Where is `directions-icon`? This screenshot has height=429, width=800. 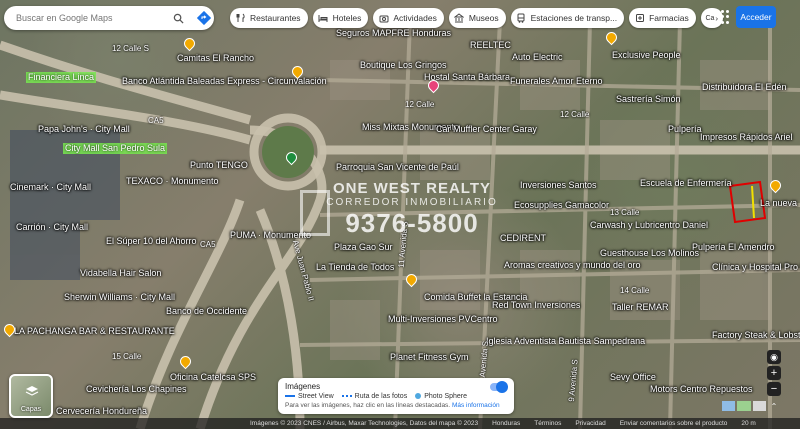
directions-icon is located at coordinates (204, 18).